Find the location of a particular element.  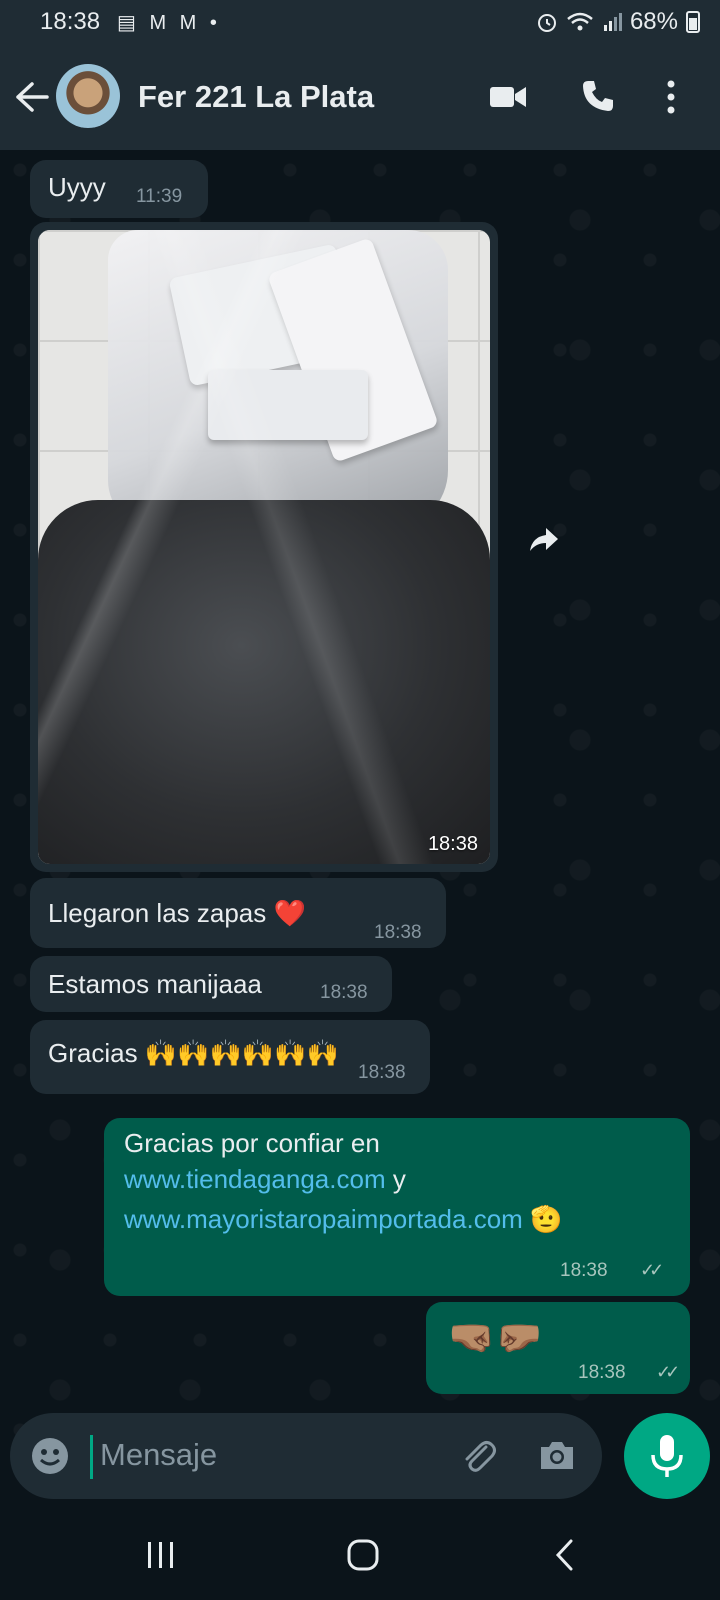

alarm-icon is located at coordinates (546, 23).